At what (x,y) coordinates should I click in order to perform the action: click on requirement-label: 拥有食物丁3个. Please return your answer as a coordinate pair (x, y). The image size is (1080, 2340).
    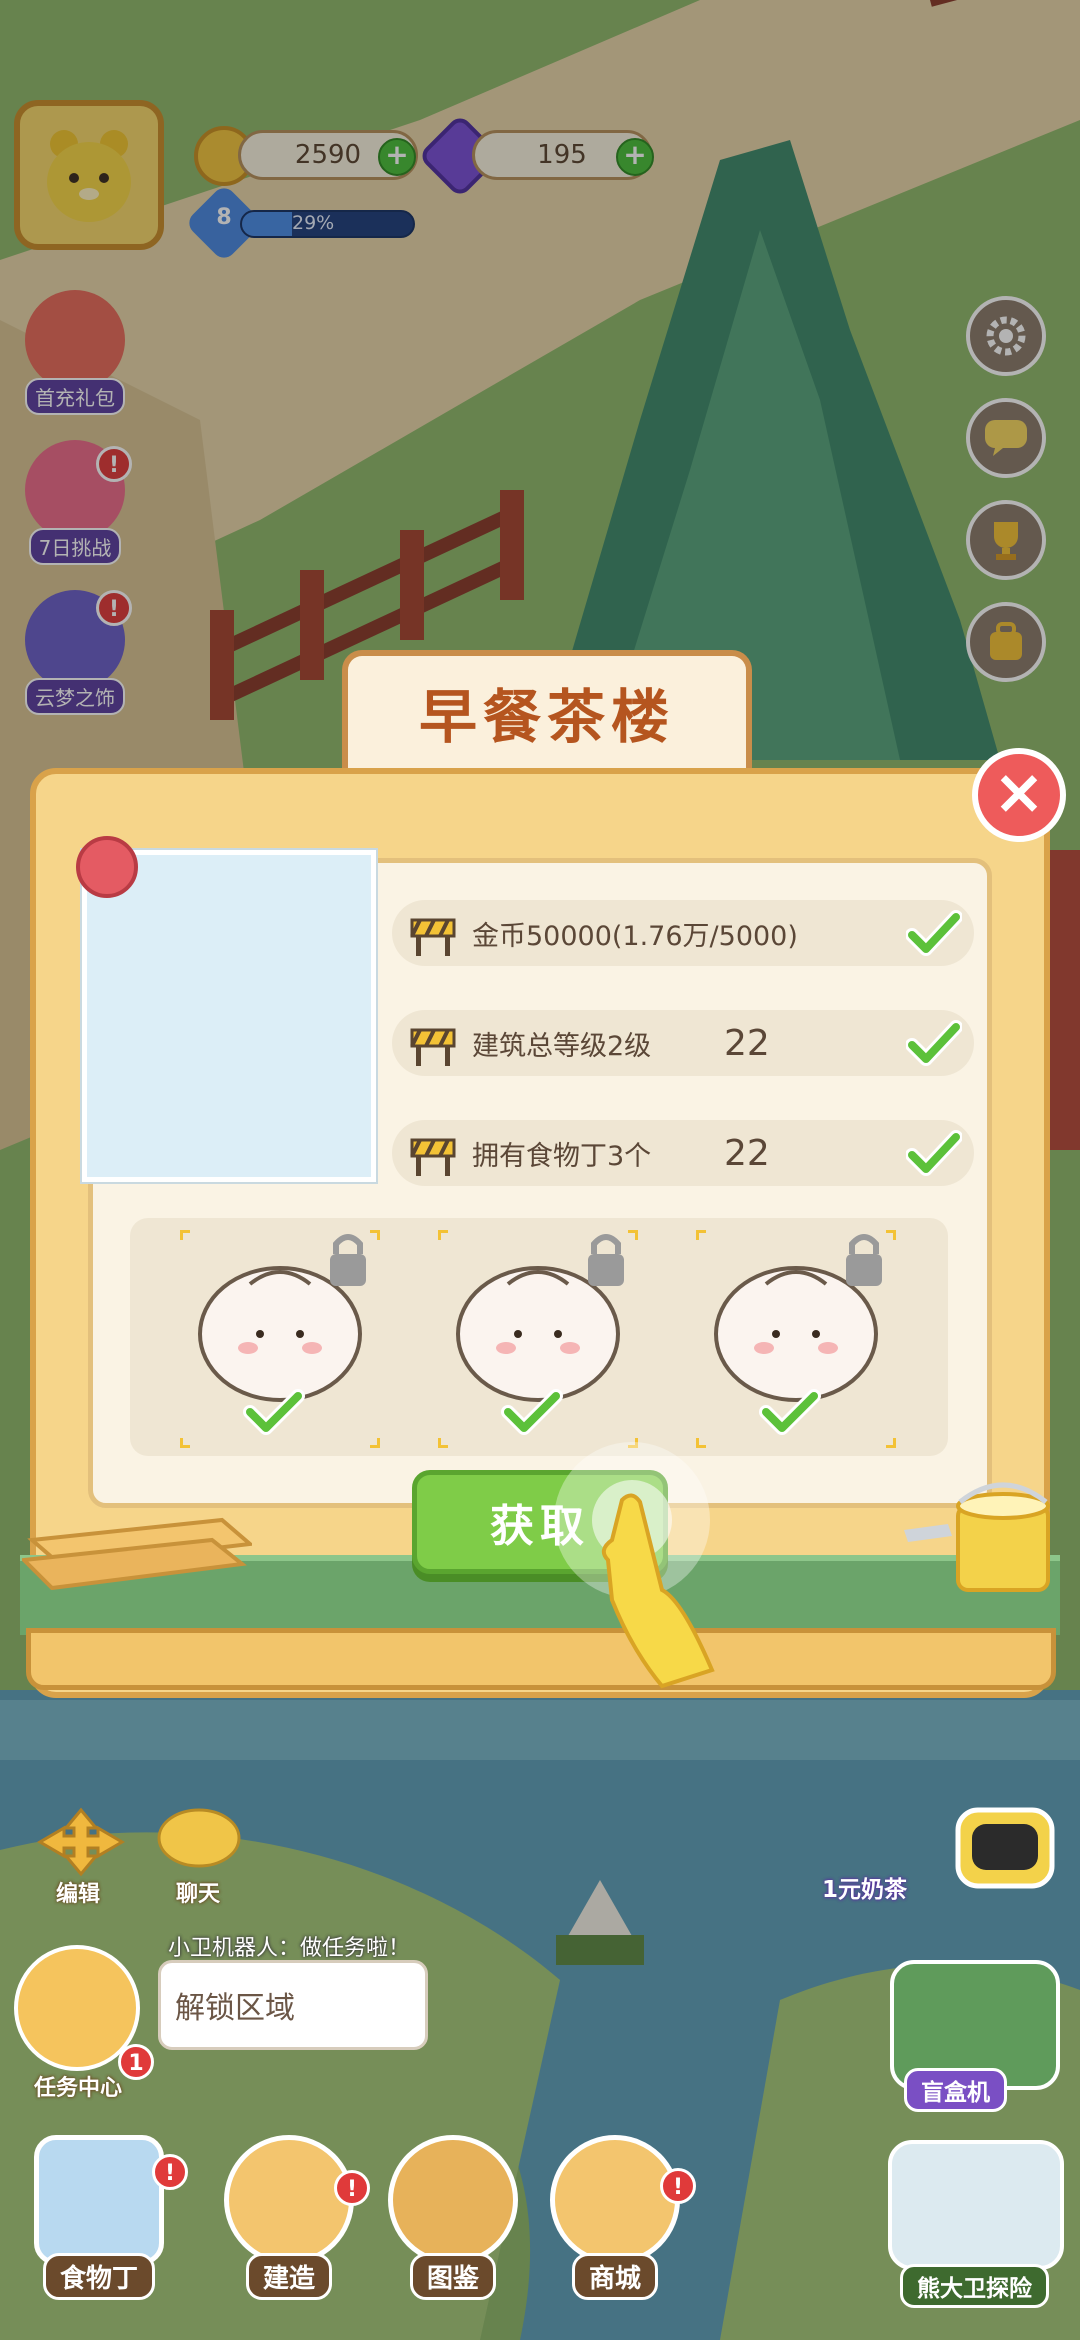
    Looking at the image, I should click on (562, 1156).